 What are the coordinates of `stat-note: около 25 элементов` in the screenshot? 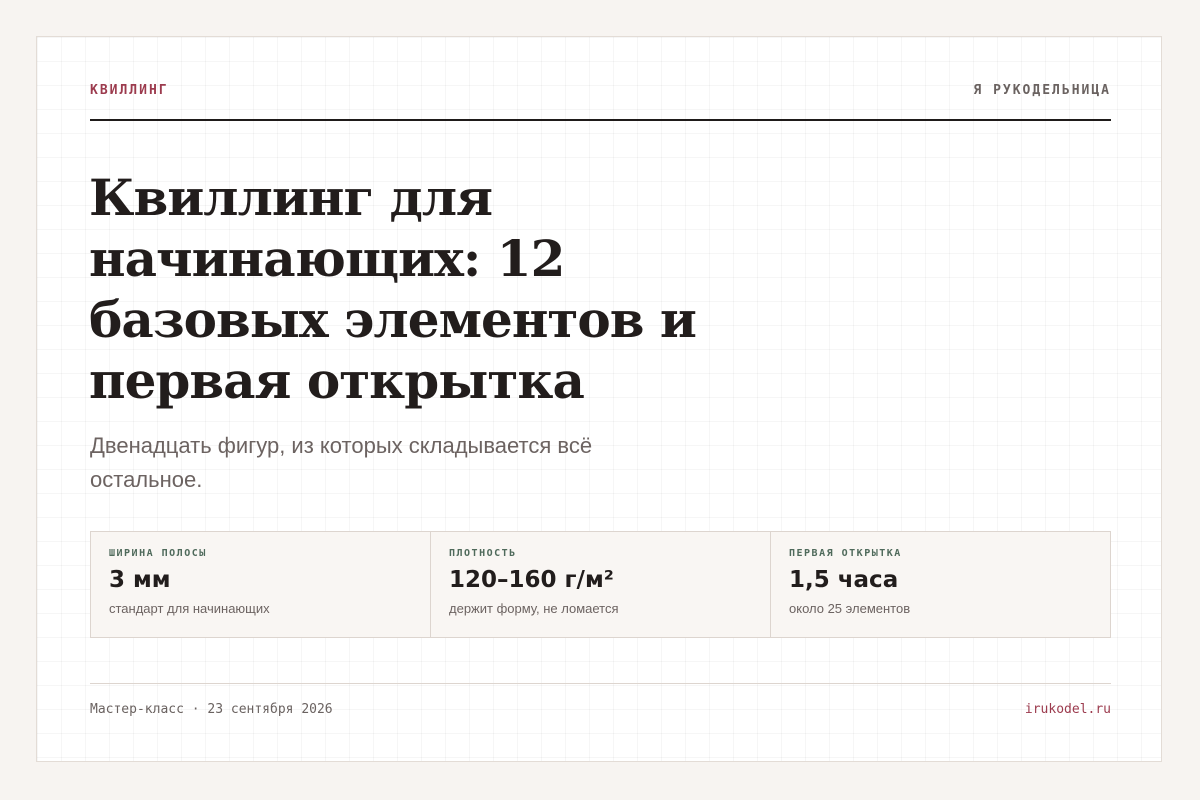 It's located at (850, 608).